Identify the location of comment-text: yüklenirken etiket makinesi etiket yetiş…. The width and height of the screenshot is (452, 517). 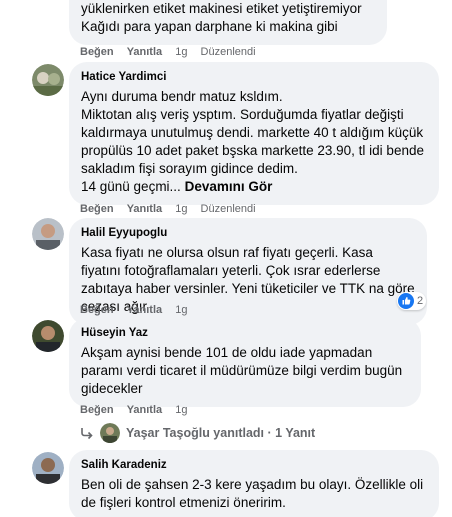
(221, 17).